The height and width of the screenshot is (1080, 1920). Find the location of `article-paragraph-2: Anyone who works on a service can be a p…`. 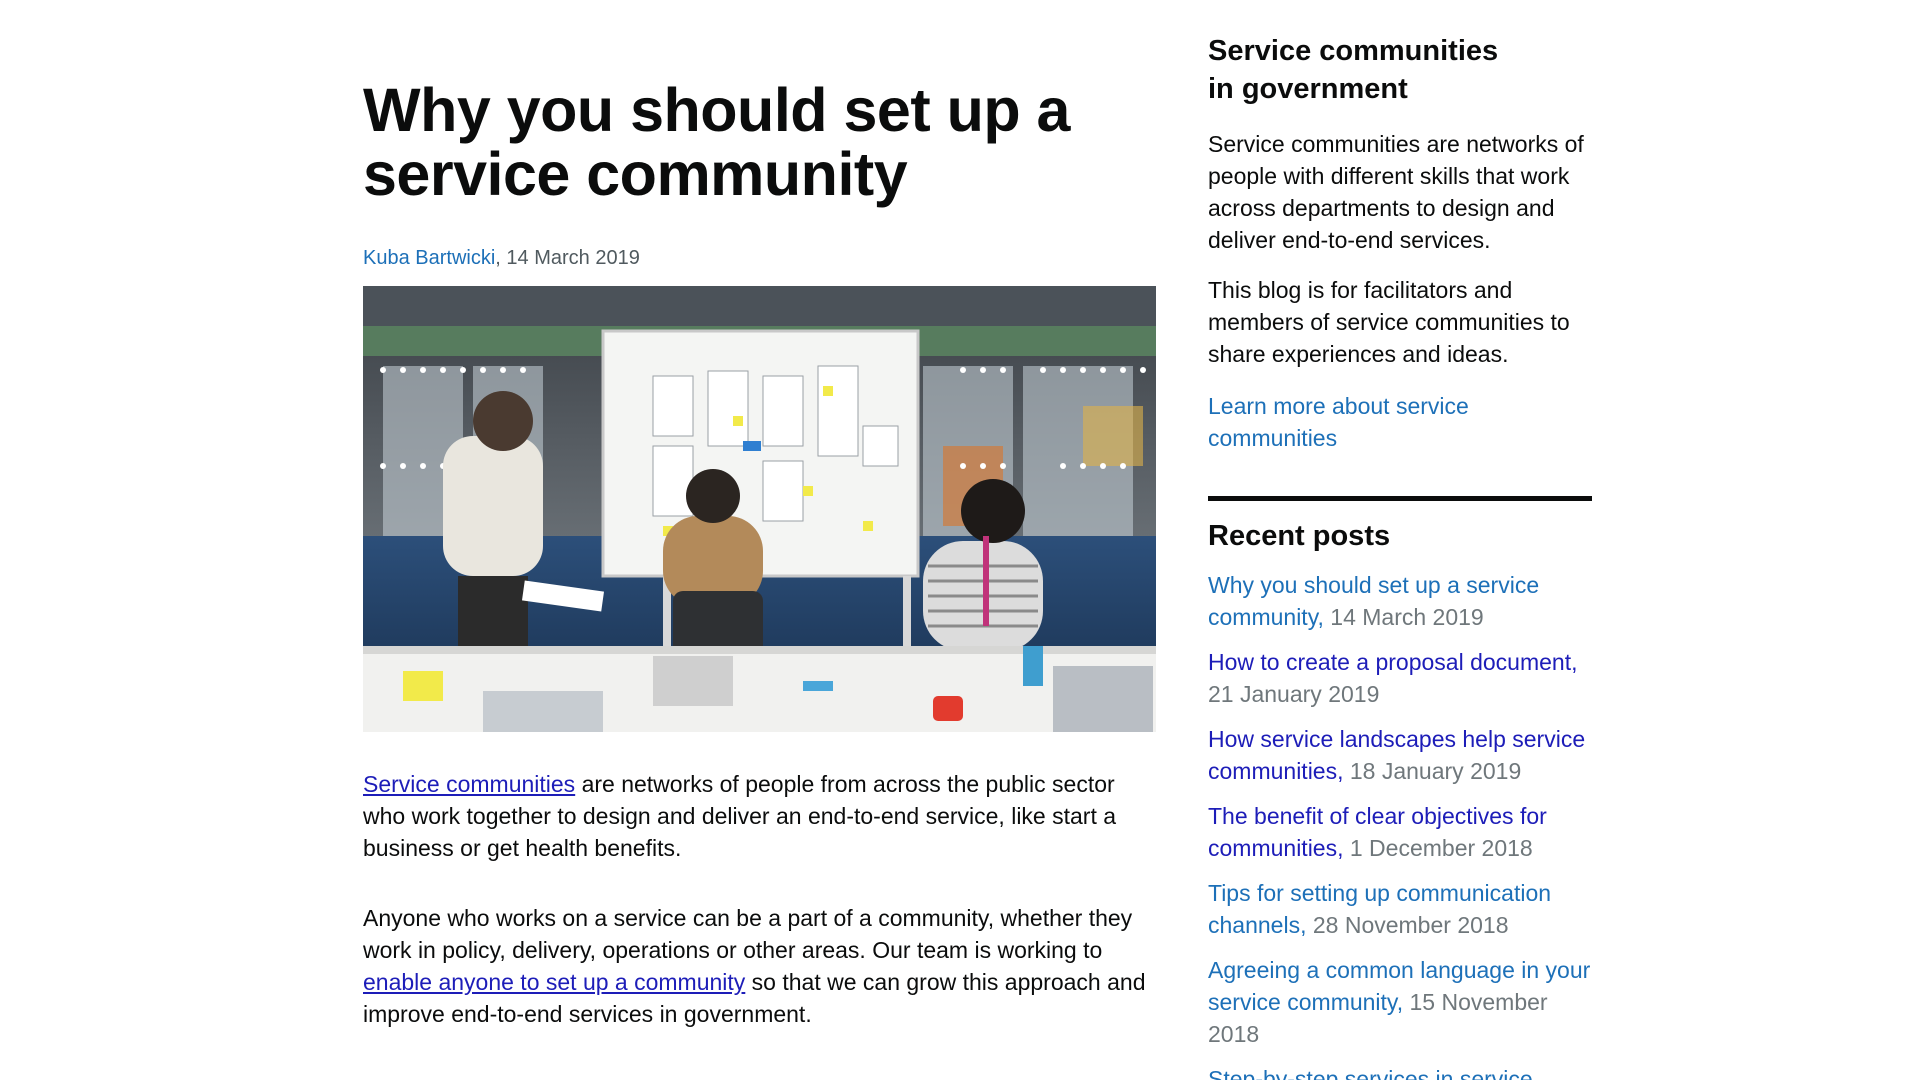

article-paragraph-2: Anyone who works on a service can be a p… is located at coordinates (763, 966).